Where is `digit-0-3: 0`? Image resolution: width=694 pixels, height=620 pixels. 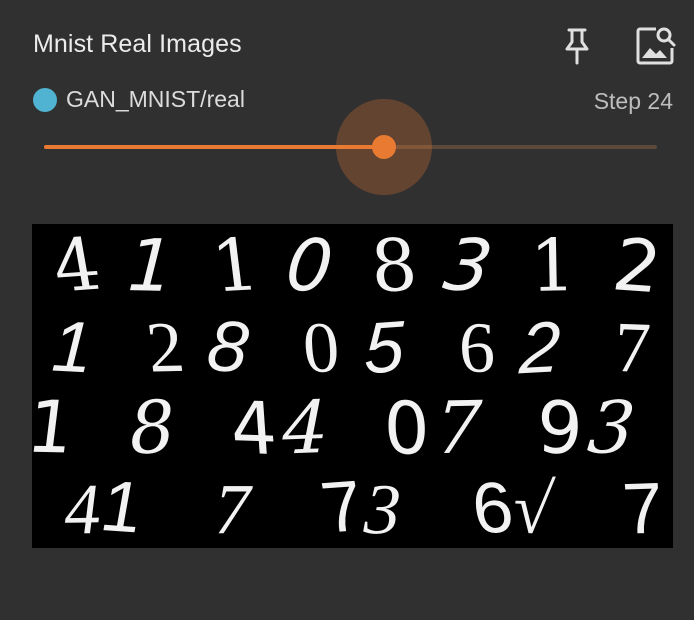
digit-0-3: 0 is located at coordinates (309, 266).